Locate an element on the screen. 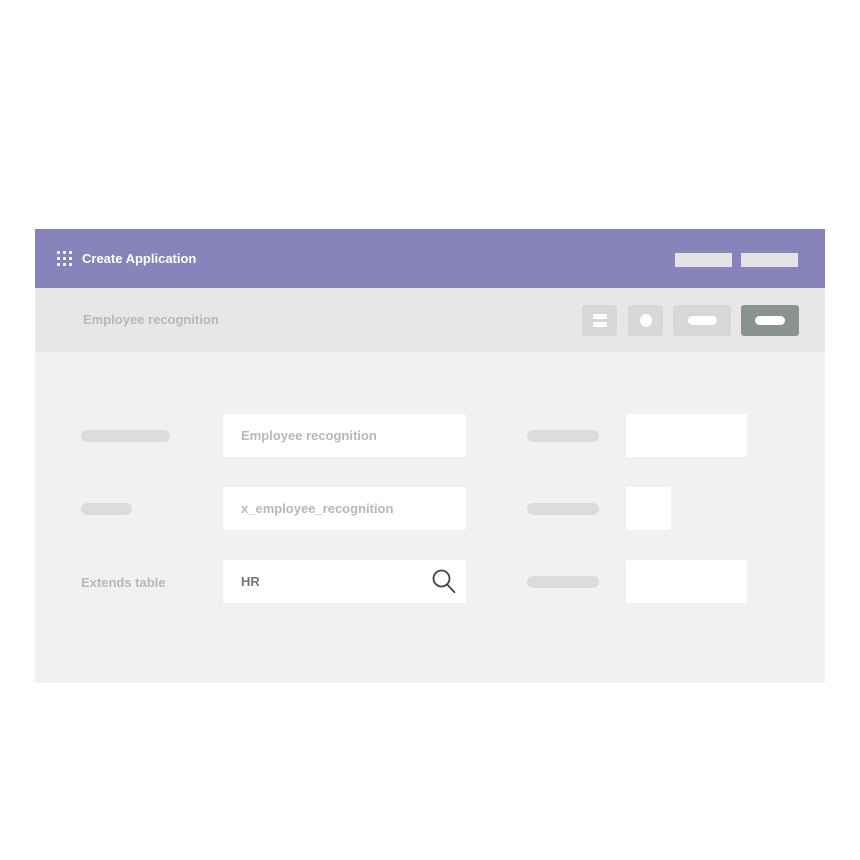 This screenshot has width=860, height=860. list-view-button is located at coordinates (599, 320).